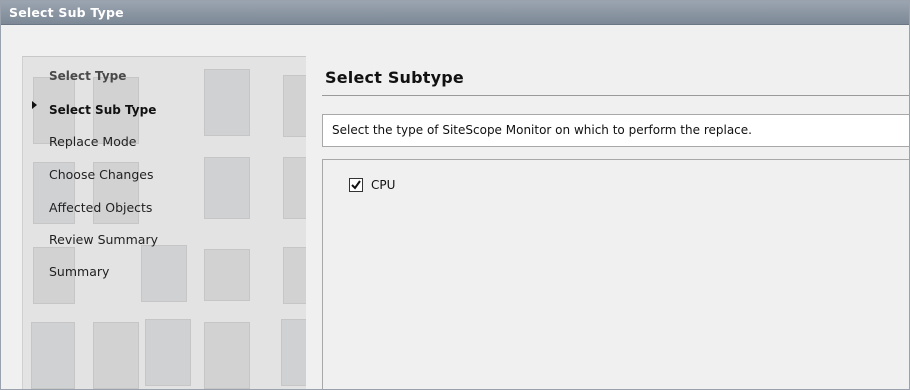 The height and width of the screenshot is (390, 910). Describe the element at coordinates (455, 13) in the screenshot. I see `title-bar: Select Sub Type` at that location.